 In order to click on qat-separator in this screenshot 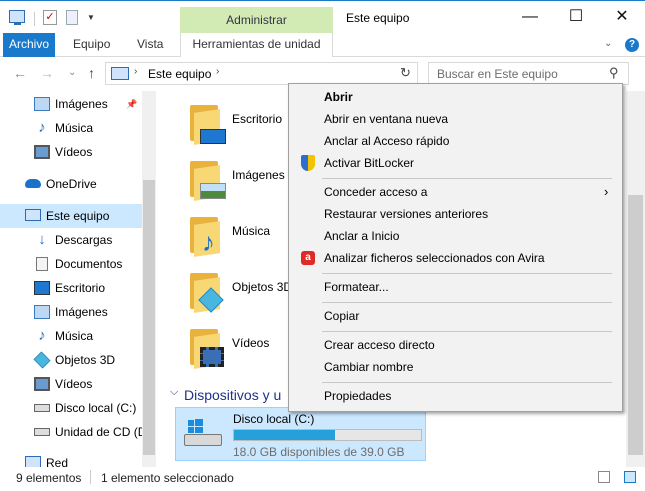, I will do `click(34, 19)`.